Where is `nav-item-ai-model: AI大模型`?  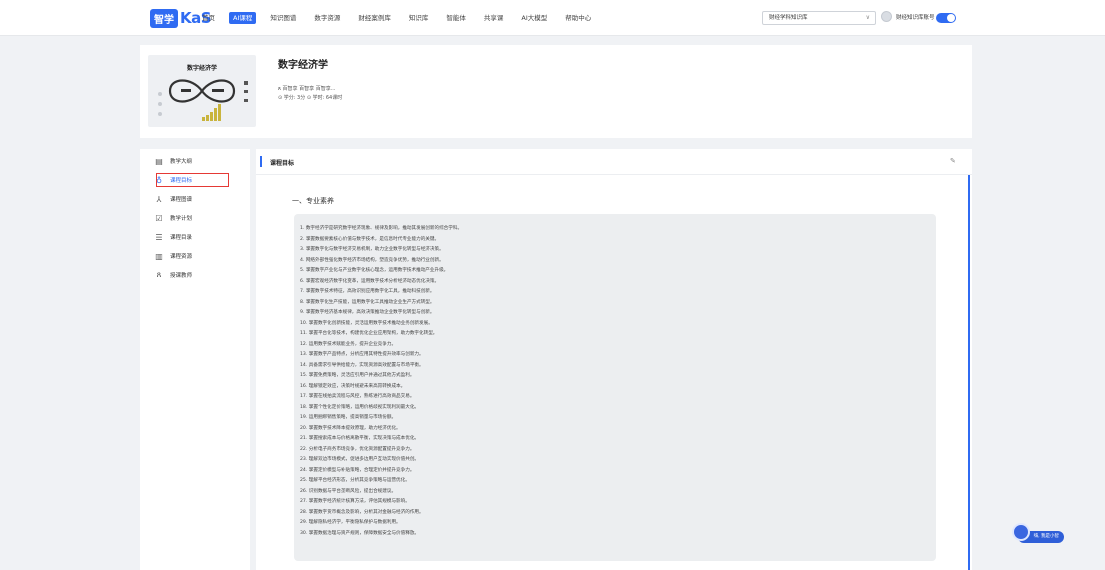
nav-item-ai-model: AI大模型 is located at coordinates (534, 18).